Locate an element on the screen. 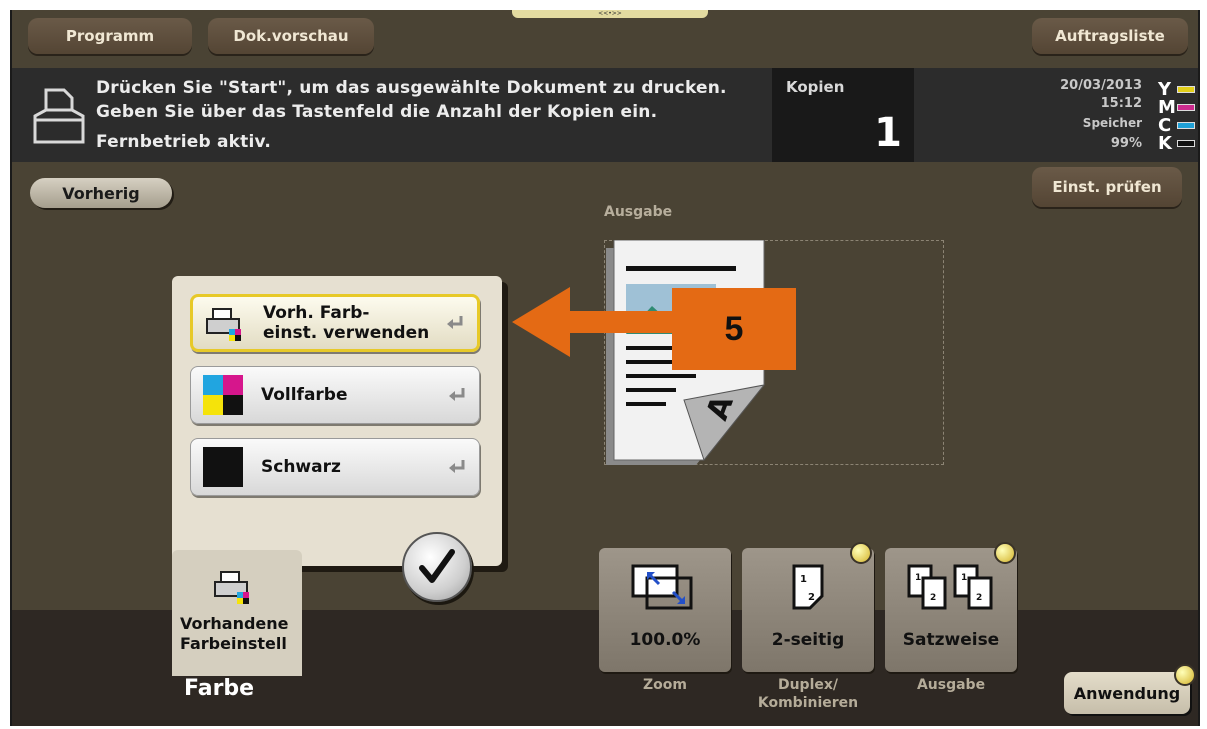  toner-letter: C is located at coordinates (1165, 125).